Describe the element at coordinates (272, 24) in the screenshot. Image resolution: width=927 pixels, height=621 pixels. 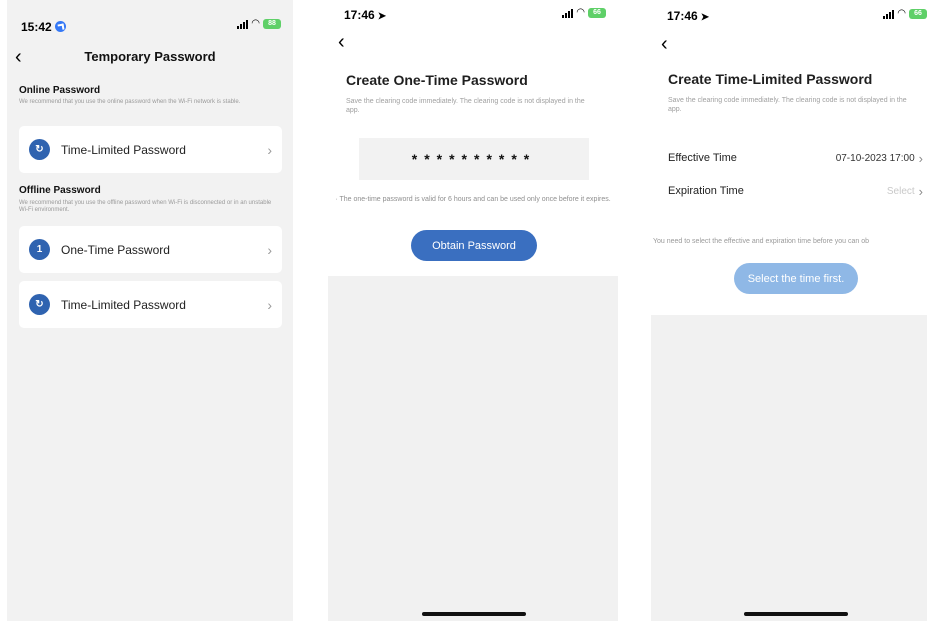
I see `battery-icon: 88` at that location.